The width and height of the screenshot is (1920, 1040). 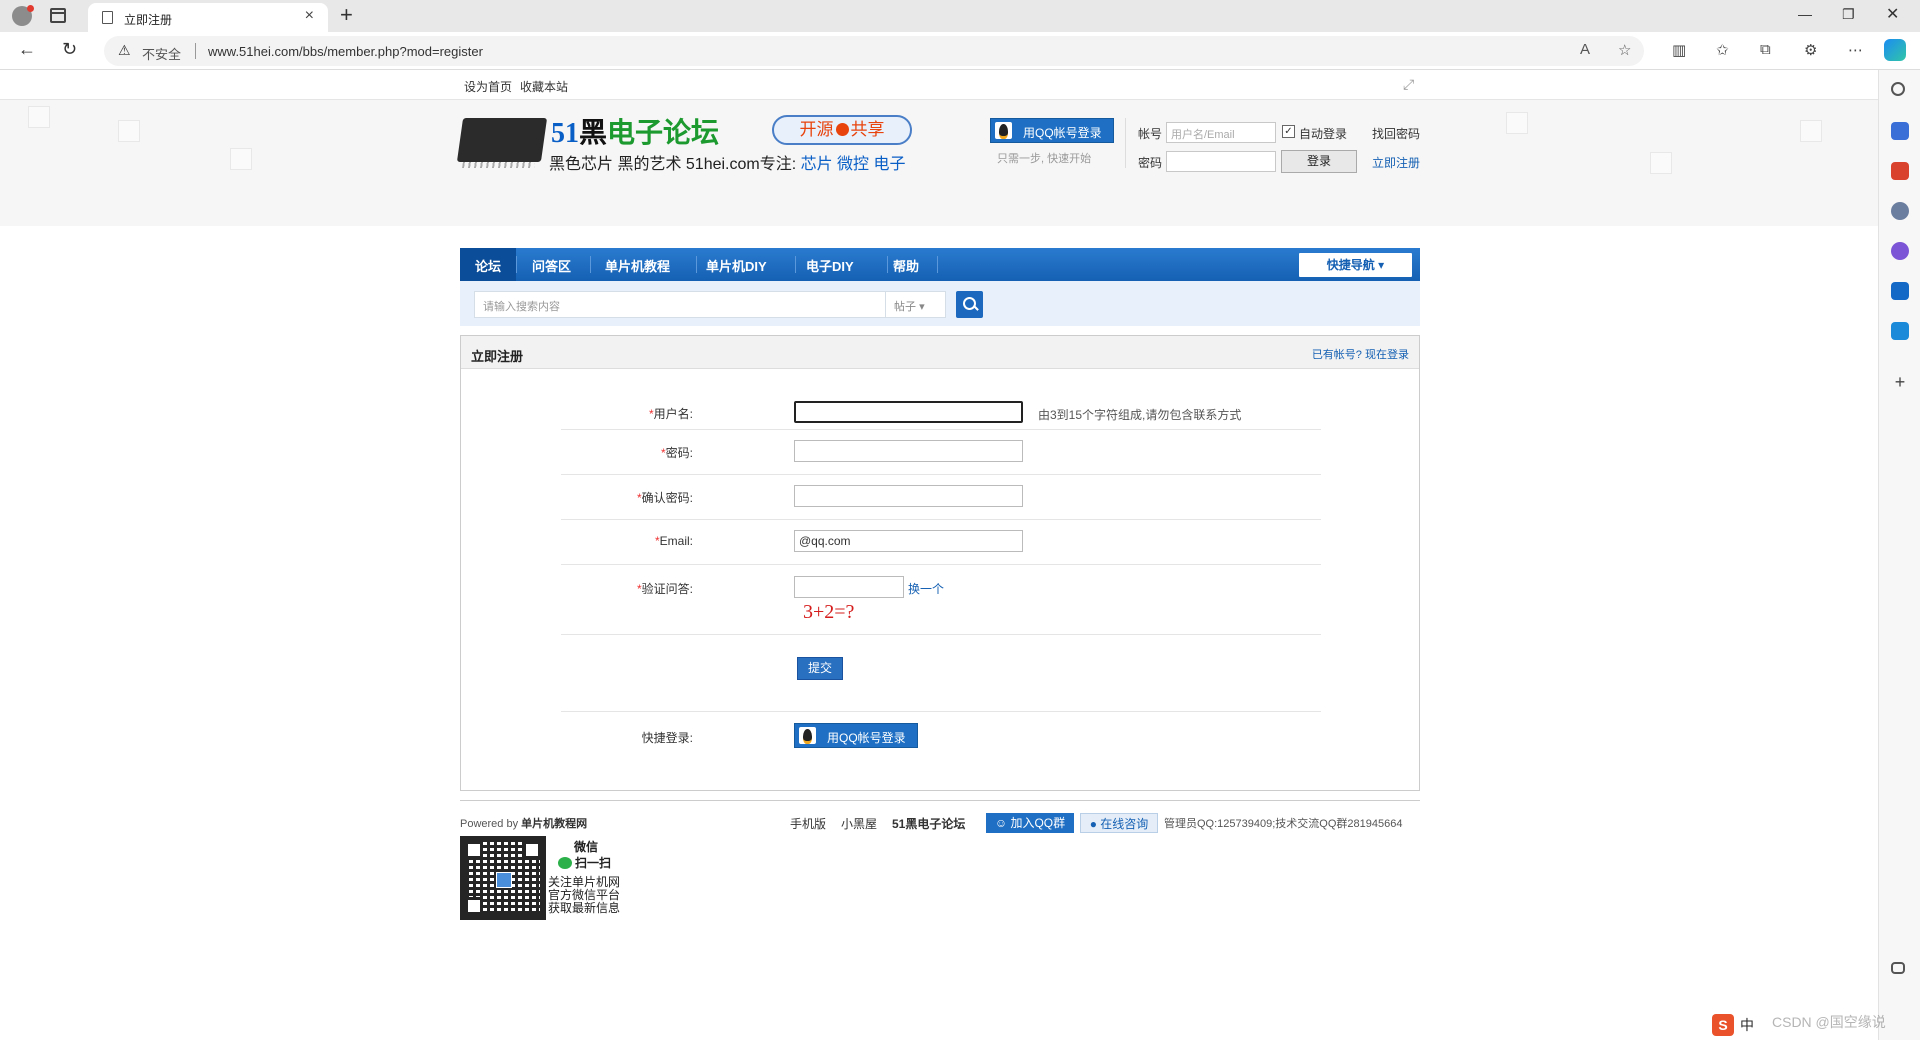 I want to click on quick-nav-button: 快捷导航 ▾, so click(x=1355, y=265).